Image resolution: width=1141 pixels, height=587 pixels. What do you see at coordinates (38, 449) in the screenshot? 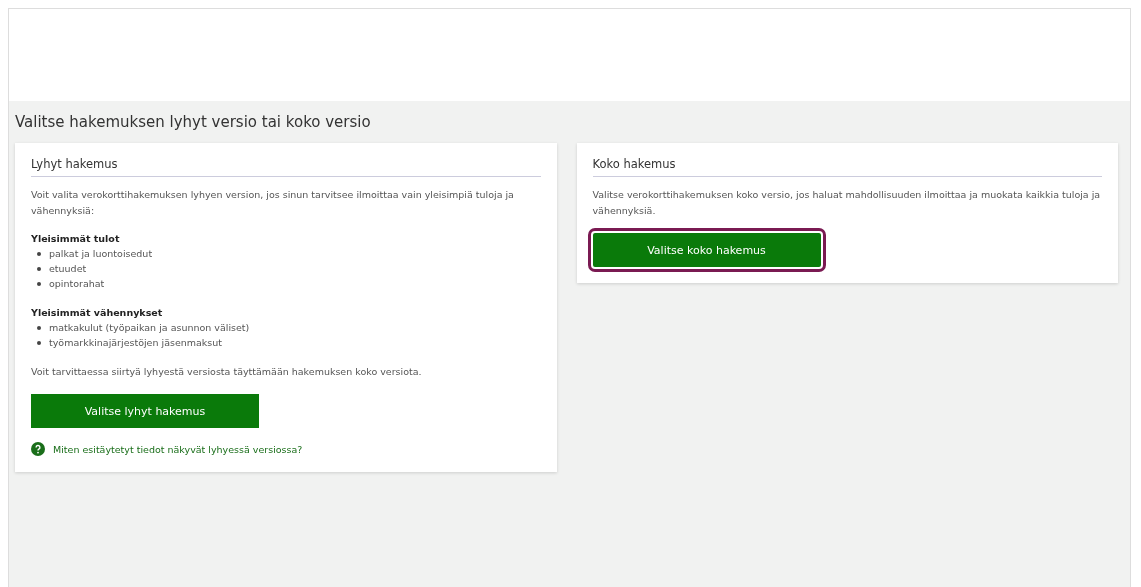
I see `help-icon` at bounding box center [38, 449].